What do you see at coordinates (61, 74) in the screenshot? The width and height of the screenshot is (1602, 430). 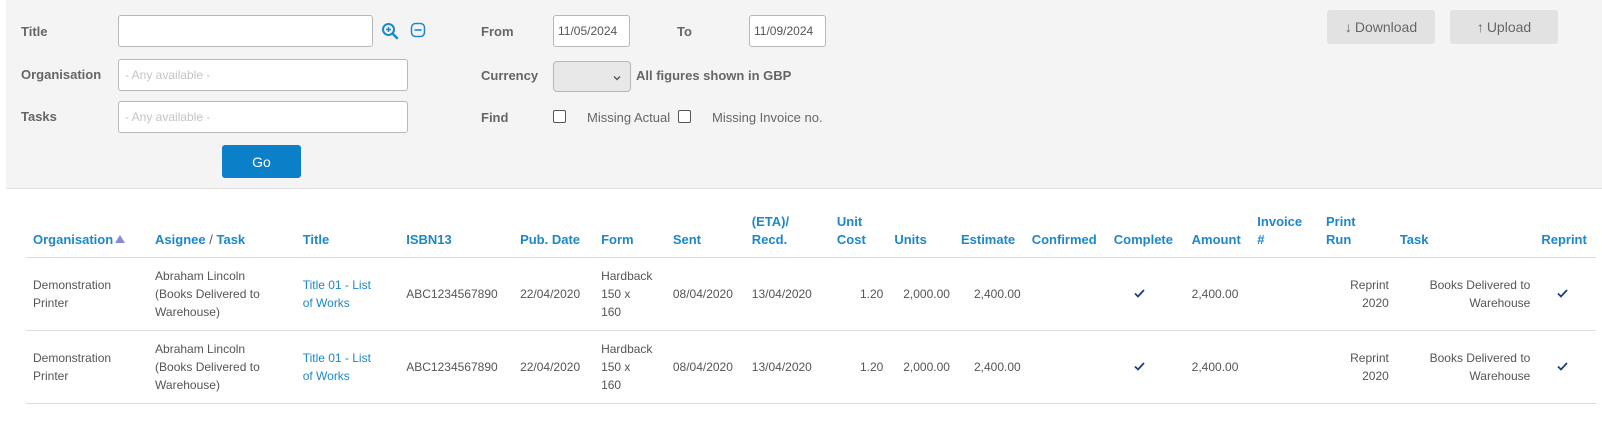 I see `organisation-label: Organisation` at bounding box center [61, 74].